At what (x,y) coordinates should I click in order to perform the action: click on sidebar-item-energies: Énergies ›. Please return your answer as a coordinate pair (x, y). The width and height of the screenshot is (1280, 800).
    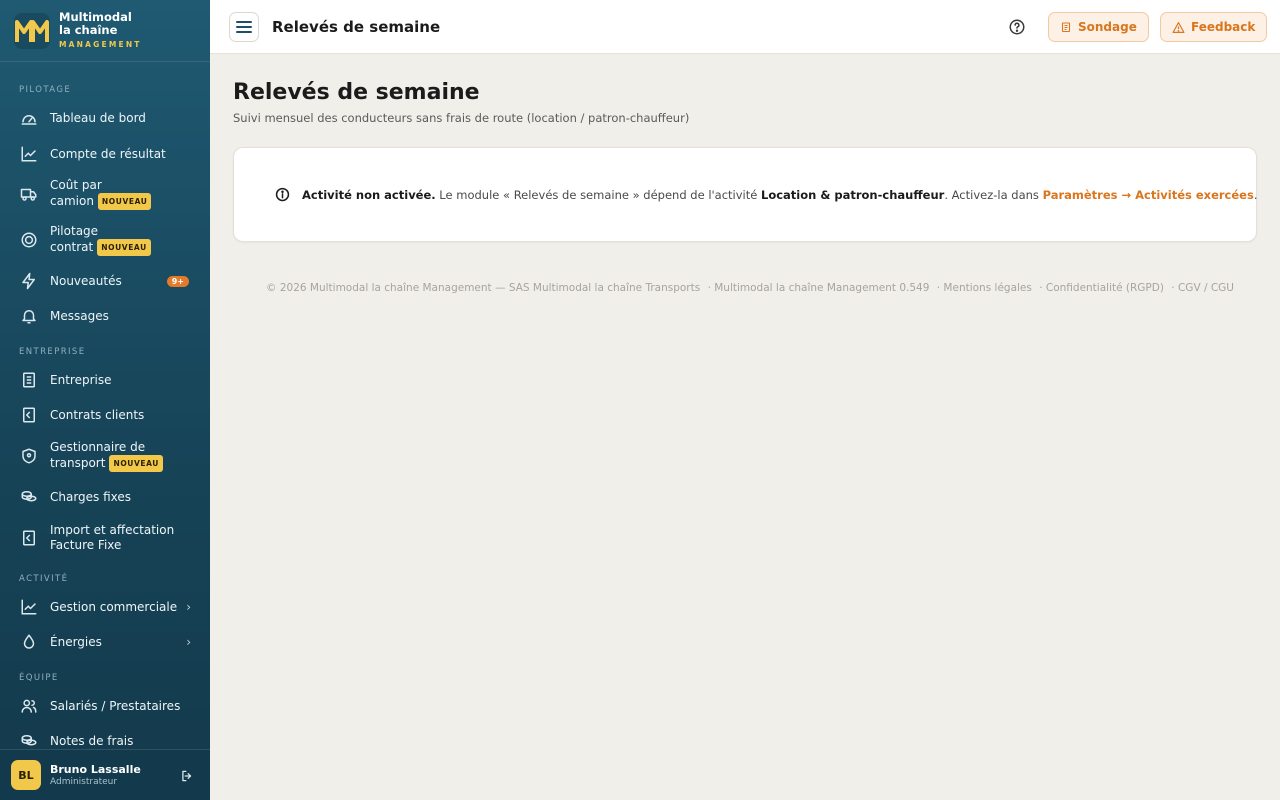
    Looking at the image, I should click on (105, 642).